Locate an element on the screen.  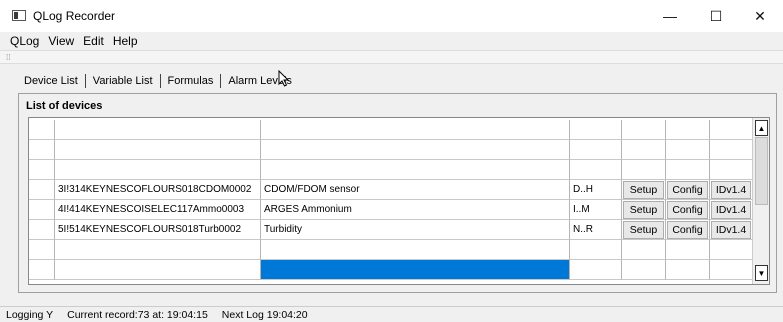
close-button: ✕ is located at coordinates (760, 16).